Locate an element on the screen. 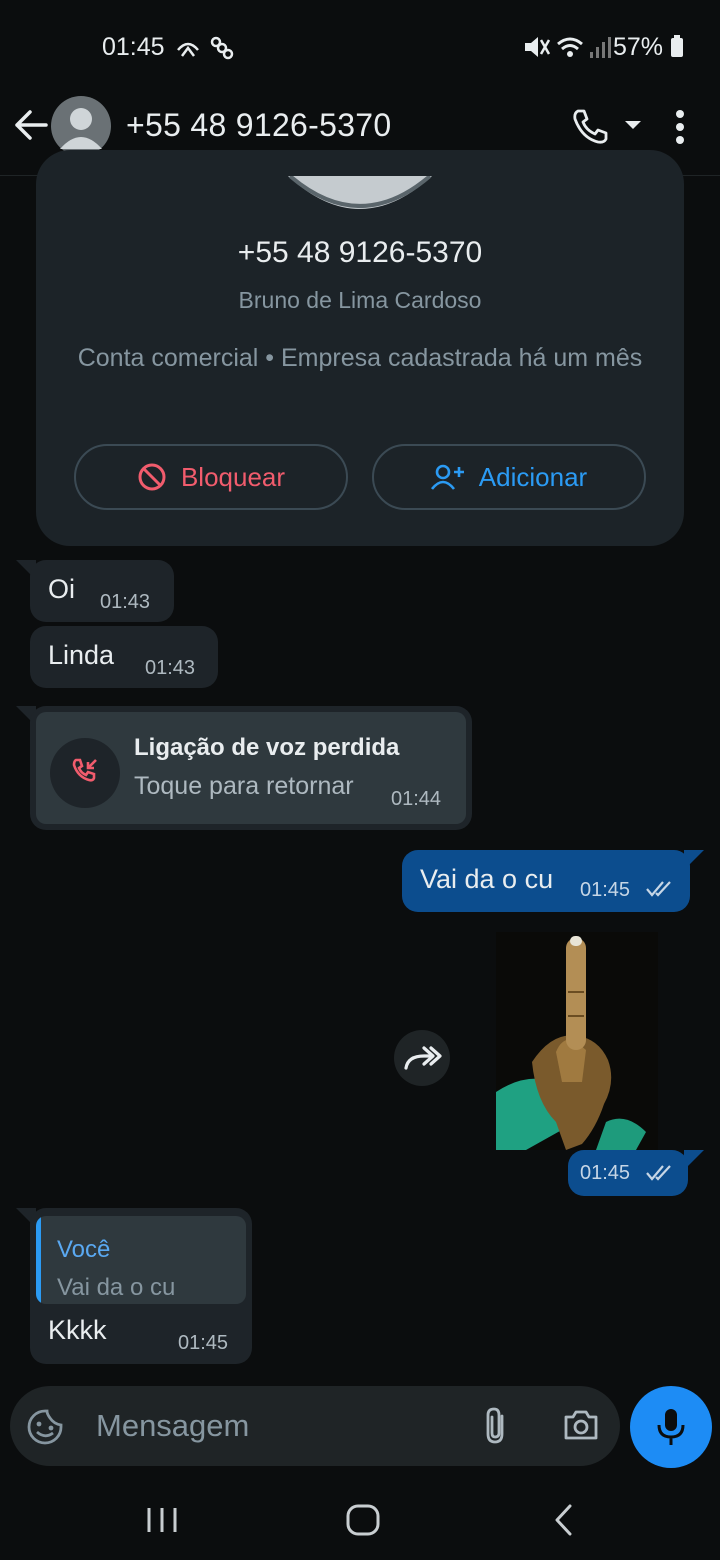 The width and height of the screenshot is (720, 1560). battery-percent: 57% is located at coordinates (638, 47).